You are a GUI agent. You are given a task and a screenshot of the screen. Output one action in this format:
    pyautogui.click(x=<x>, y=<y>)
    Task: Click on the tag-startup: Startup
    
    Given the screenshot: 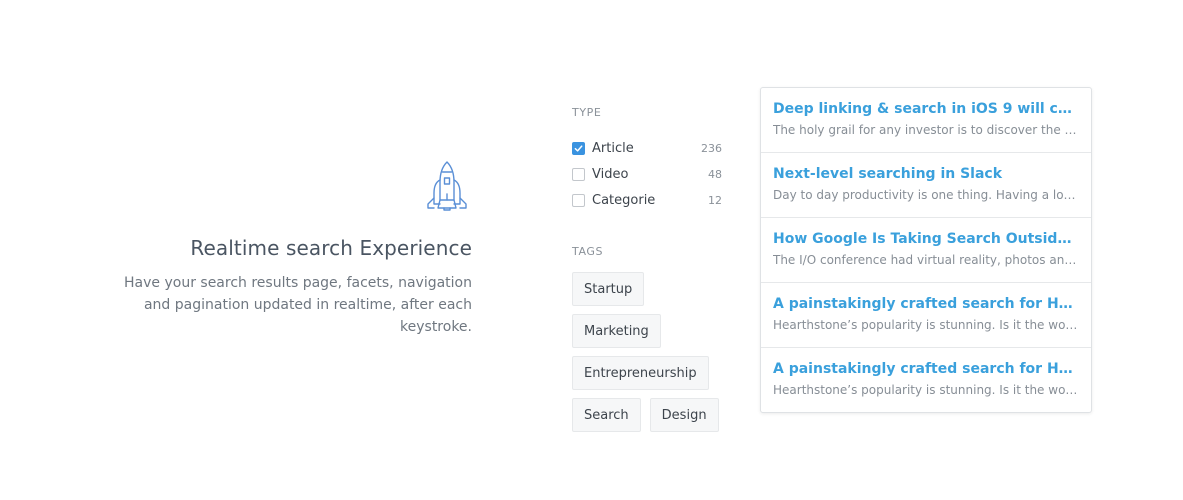 What is the action you would take?
    pyautogui.click(x=608, y=289)
    